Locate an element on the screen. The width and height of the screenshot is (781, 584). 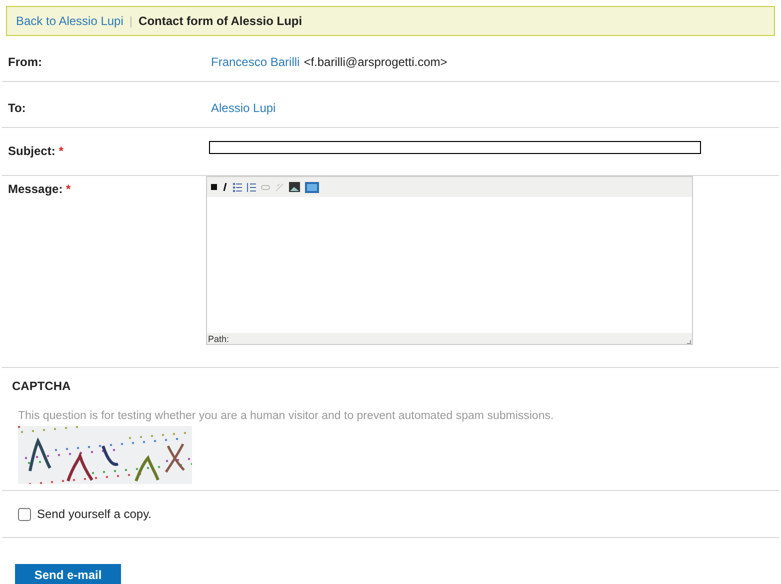
back-link: Back to Alessio Lupi is located at coordinates (70, 21).